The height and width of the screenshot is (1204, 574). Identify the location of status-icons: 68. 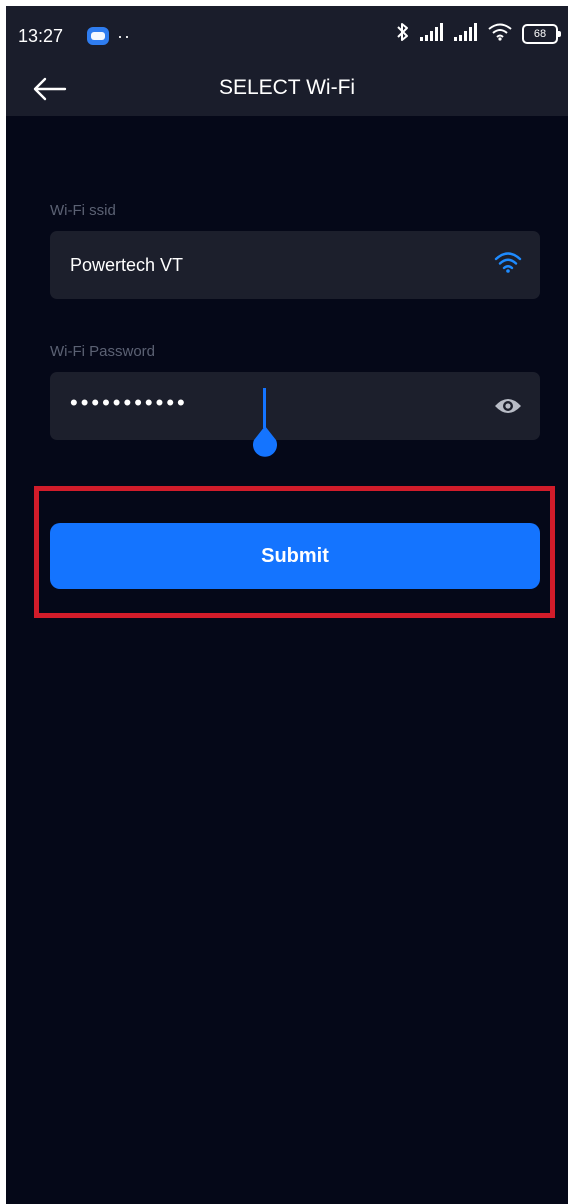
(478, 34).